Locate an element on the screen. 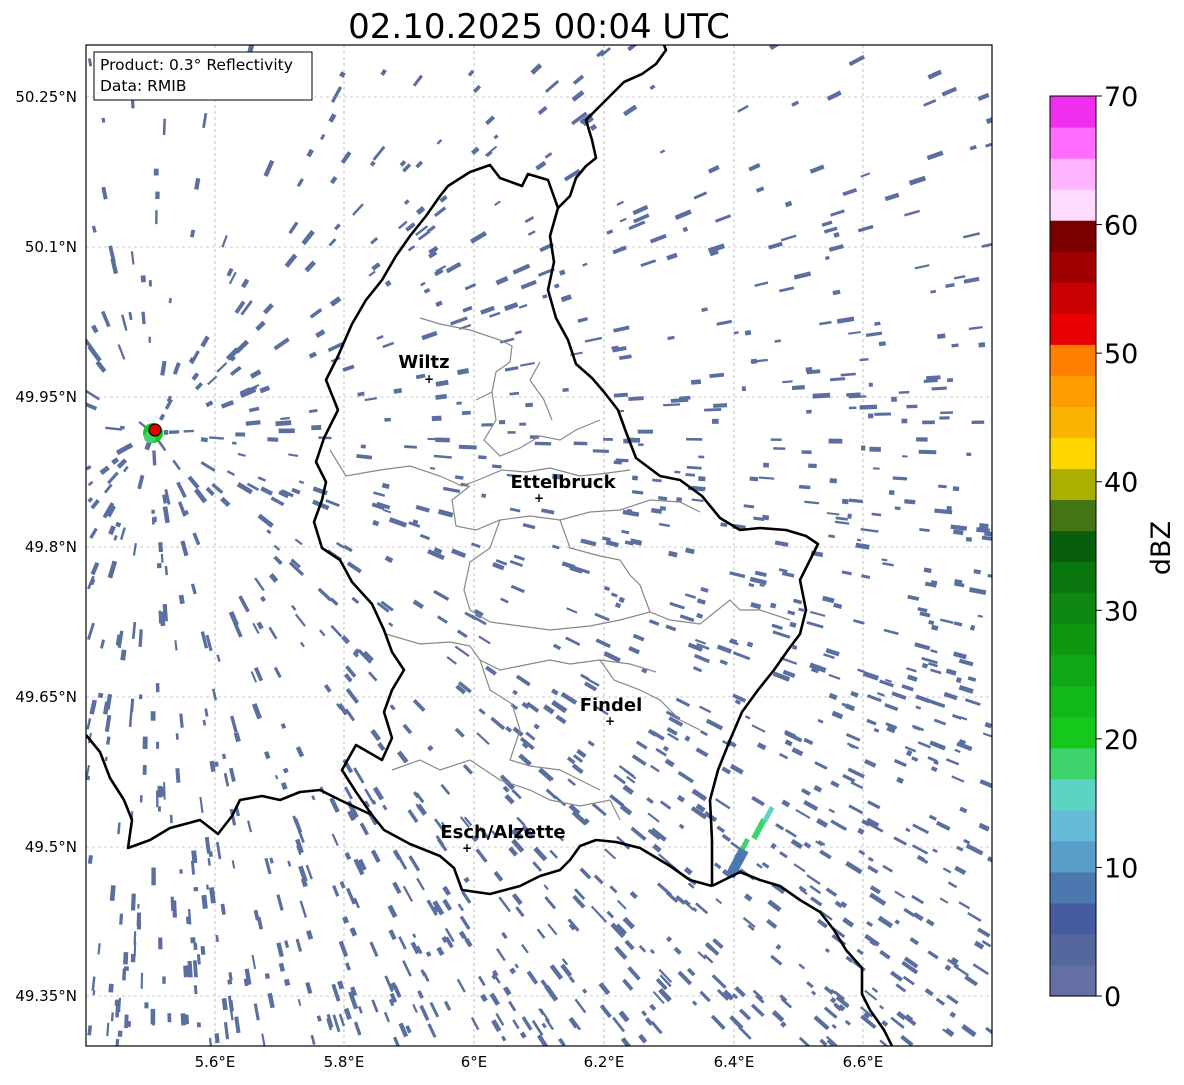 The width and height of the screenshot is (1184, 1085). city-label: Ettelbruck is located at coordinates (563, 482).